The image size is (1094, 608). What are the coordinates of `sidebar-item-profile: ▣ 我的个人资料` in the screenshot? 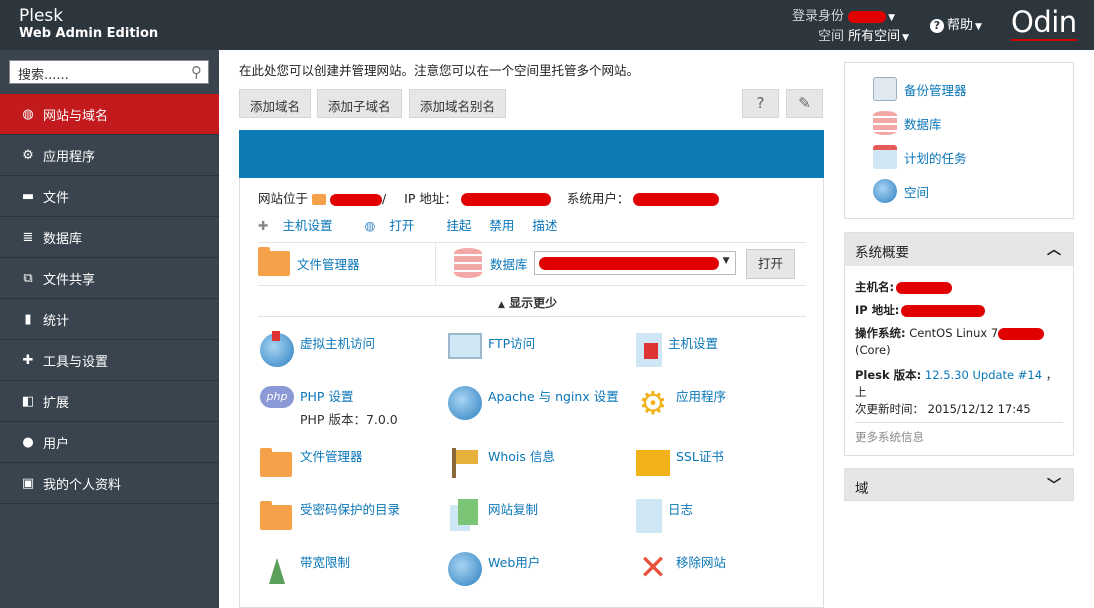 It's located at (109, 483).